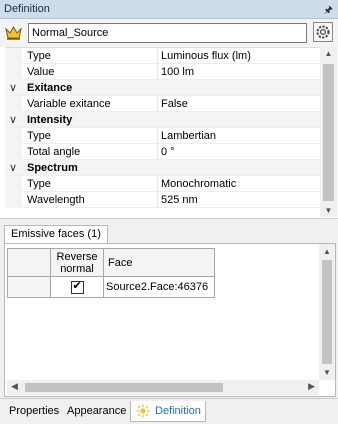 The height and width of the screenshot is (424, 338). Describe the element at coordinates (162, 168) in the screenshot. I see `category-spectrum: ∨ Spectrum` at that location.